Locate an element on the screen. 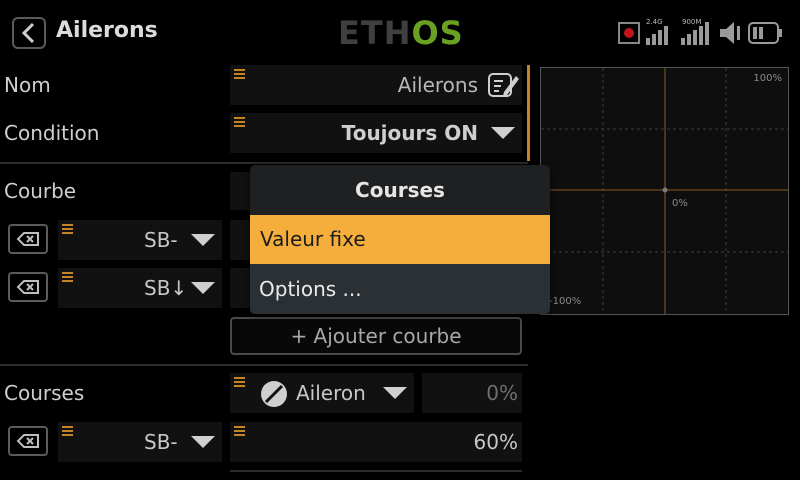 This screenshot has height=480, width=800. rates-label: Courses is located at coordinates (44, 393).